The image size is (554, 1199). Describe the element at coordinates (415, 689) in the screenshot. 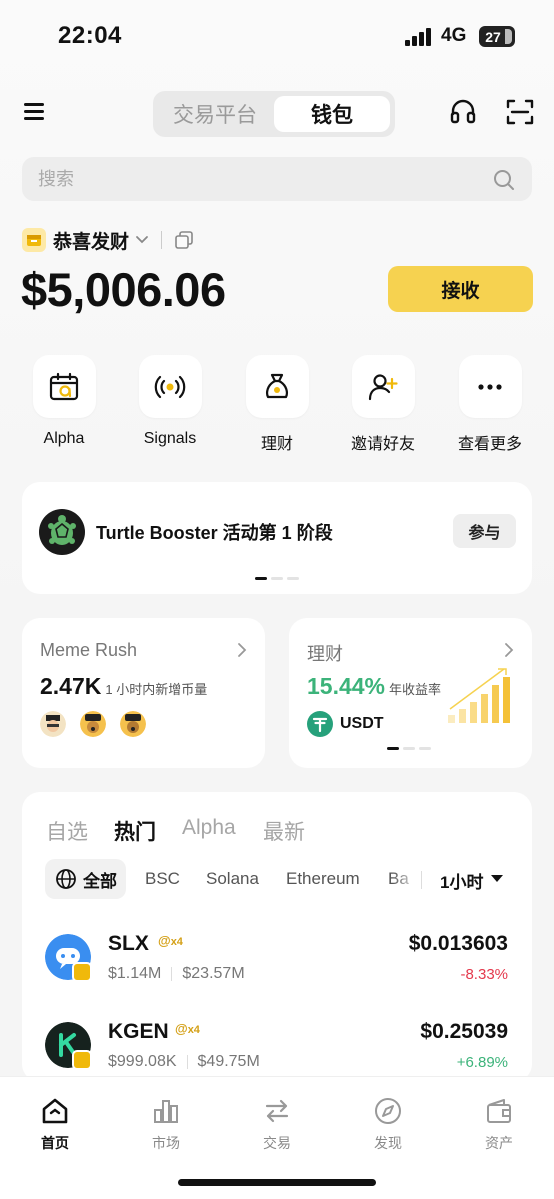

I see `earn-rate-label: 年收益率` at that location.